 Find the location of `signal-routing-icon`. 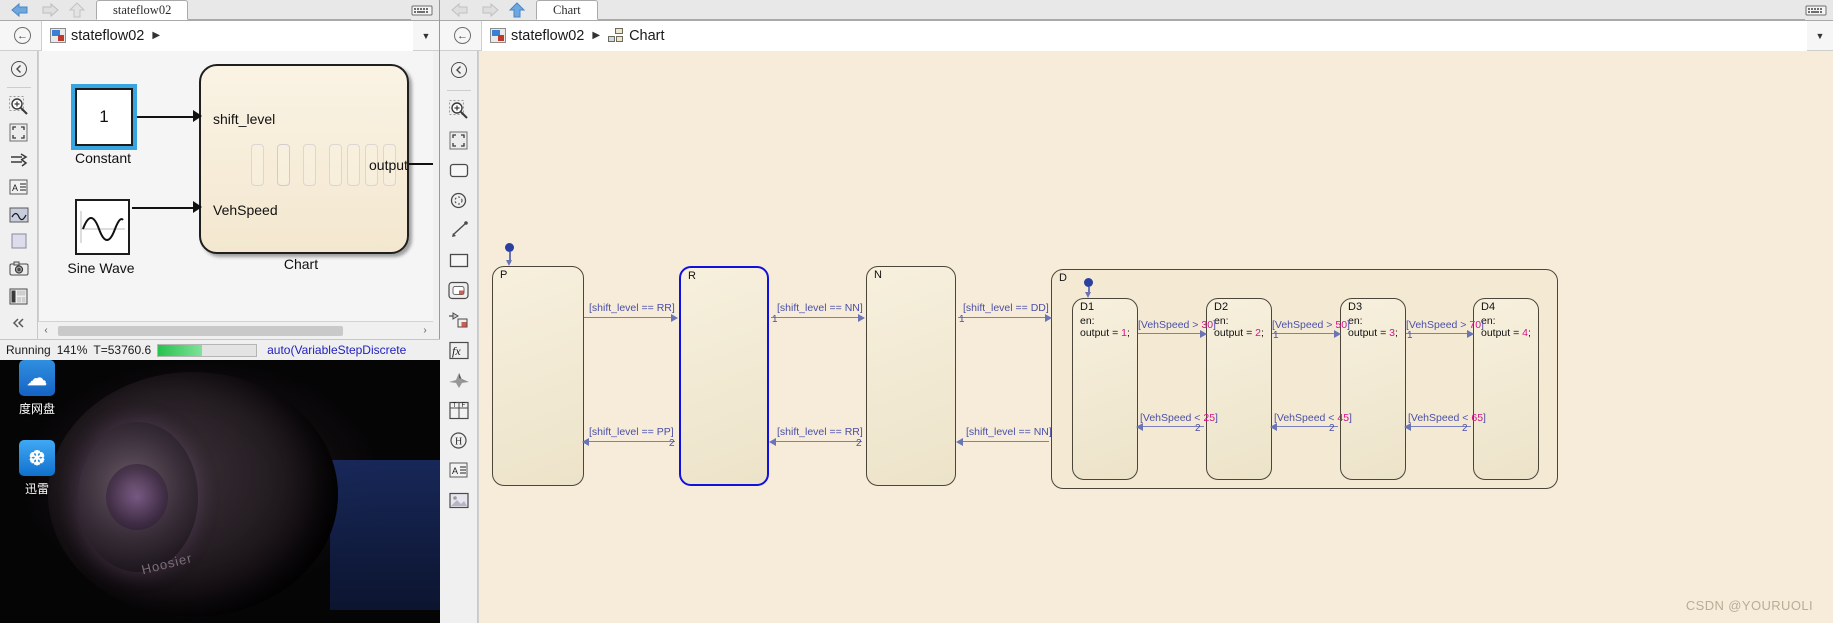

signal-routing-icon is located at coordinates (19, 160).